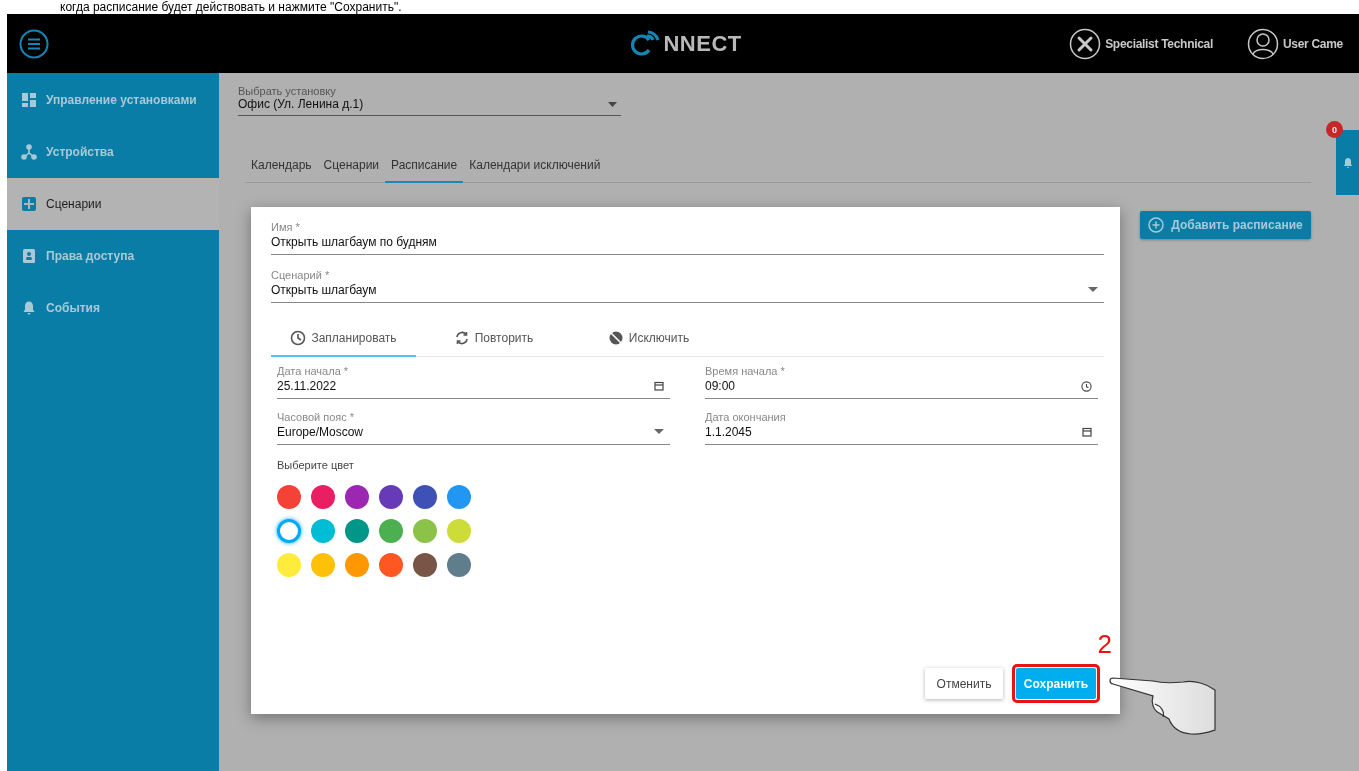 The image size is (1359, 771). I want to click on role-link: Specialist Technical, so click(1141, 43).